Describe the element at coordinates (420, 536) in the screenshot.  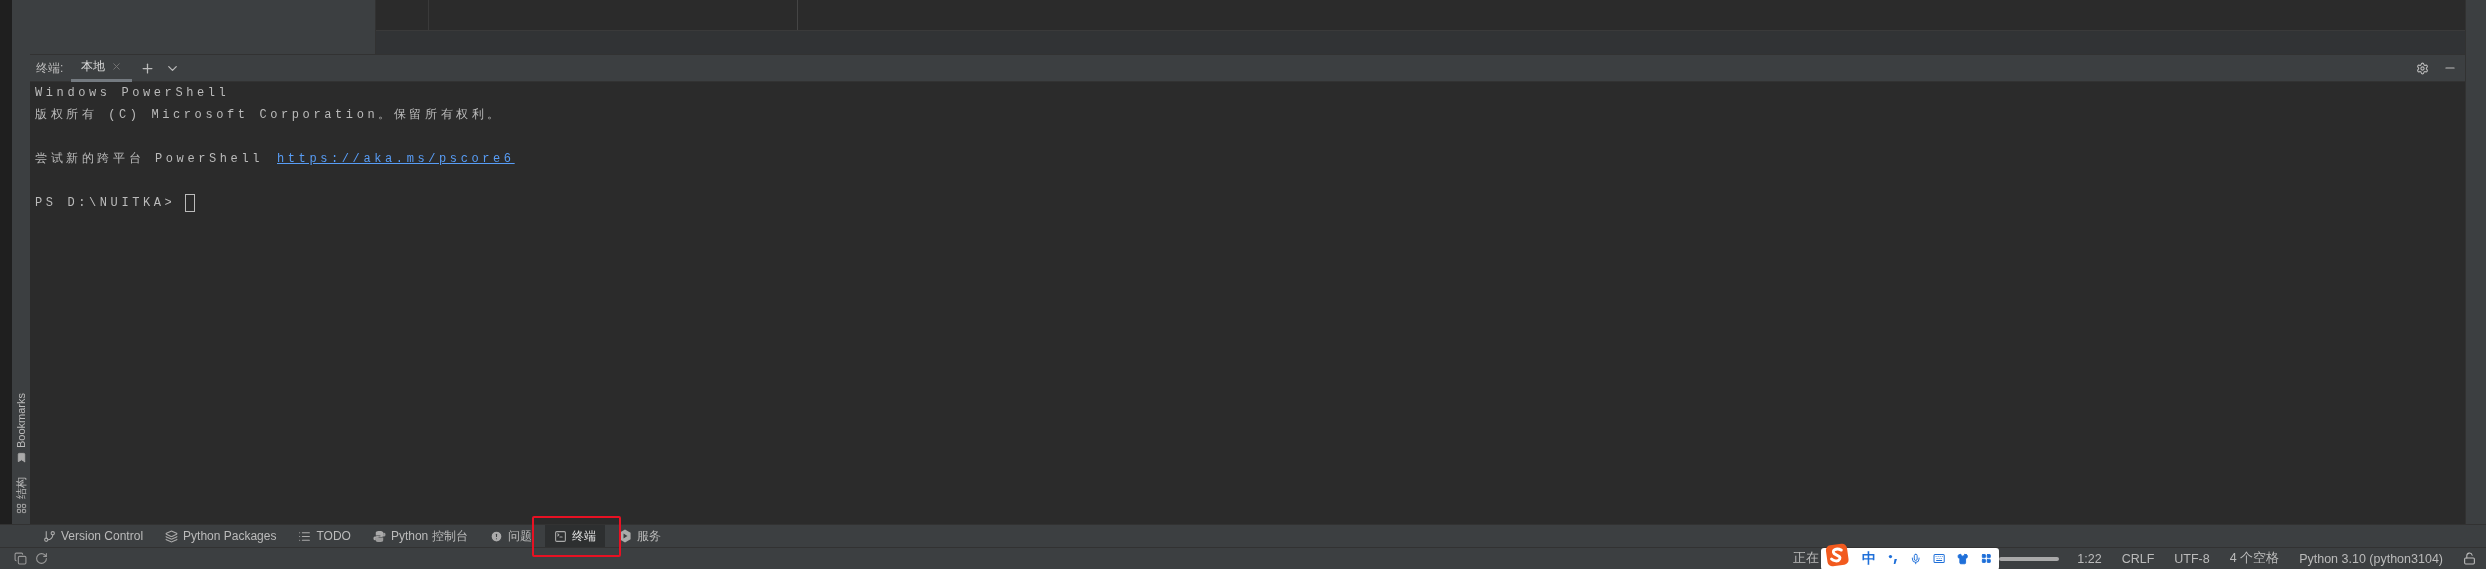
I see `tool-window-tab: Python 控制台` at that location.